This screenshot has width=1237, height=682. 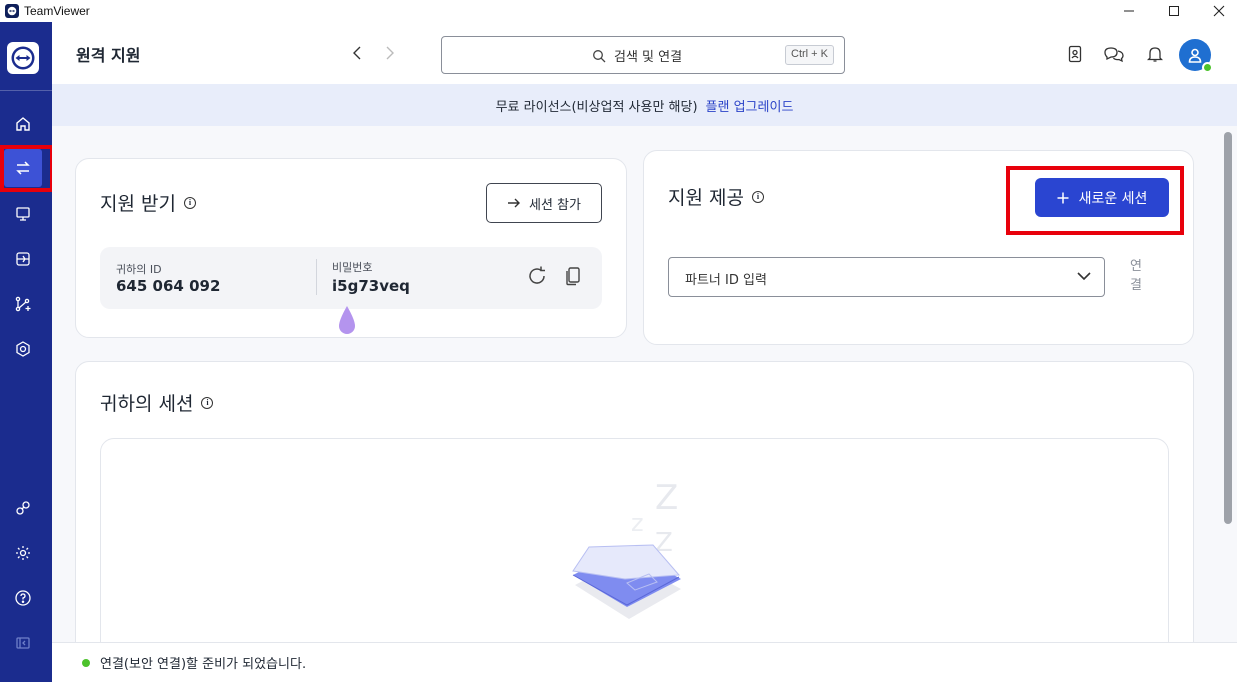 I want to click on online-status-dot, so click(x=1207, y=67).